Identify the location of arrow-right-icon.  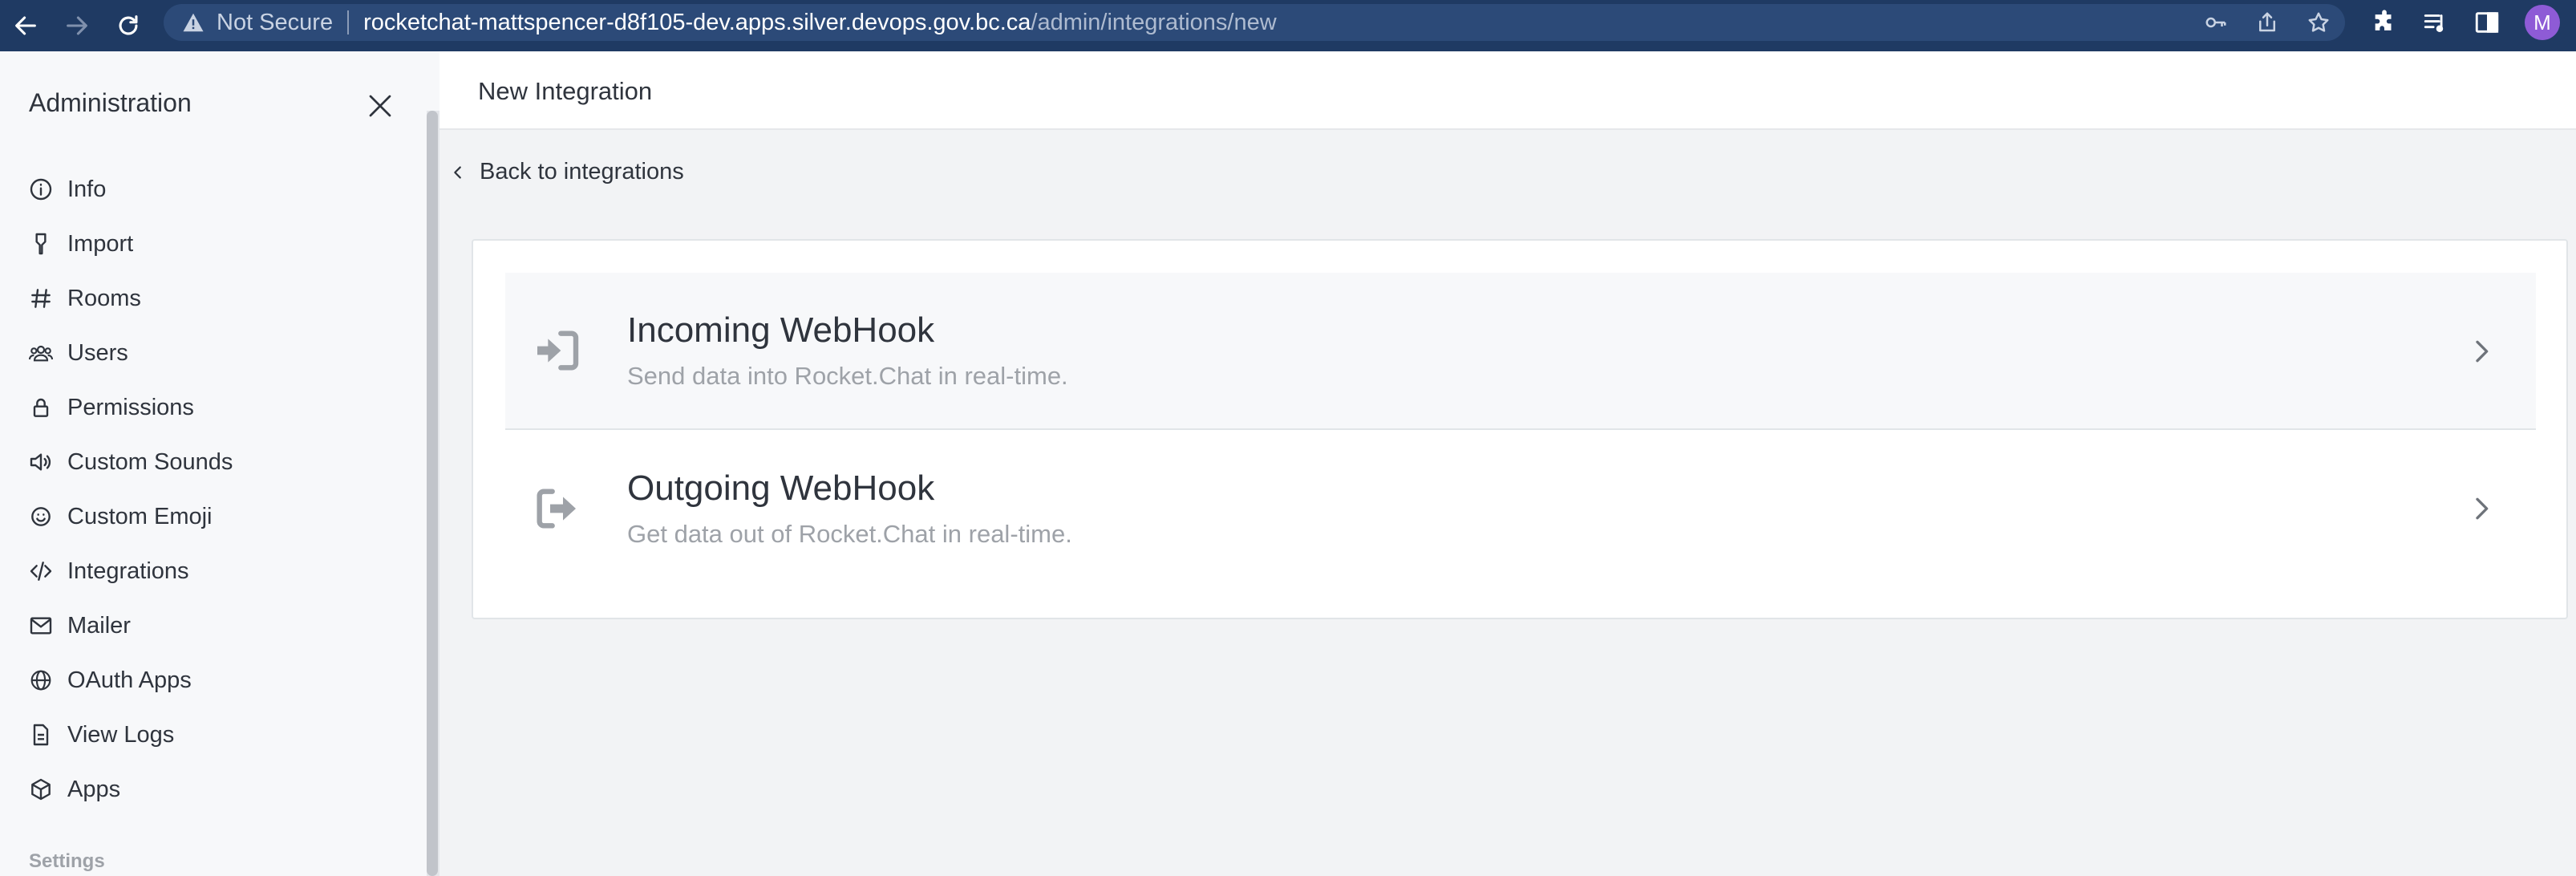
(77, 26).